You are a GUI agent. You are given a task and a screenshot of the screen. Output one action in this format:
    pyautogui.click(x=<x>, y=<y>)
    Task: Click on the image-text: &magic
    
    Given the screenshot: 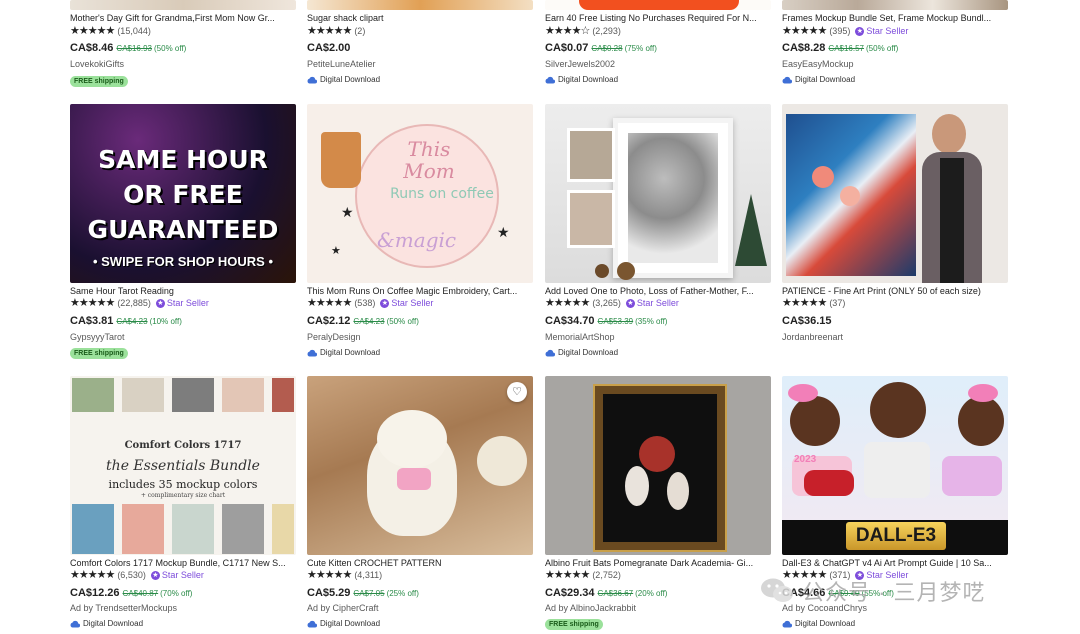 What is the action you would take?
    pyautogui.click(x=417, y=240)
    